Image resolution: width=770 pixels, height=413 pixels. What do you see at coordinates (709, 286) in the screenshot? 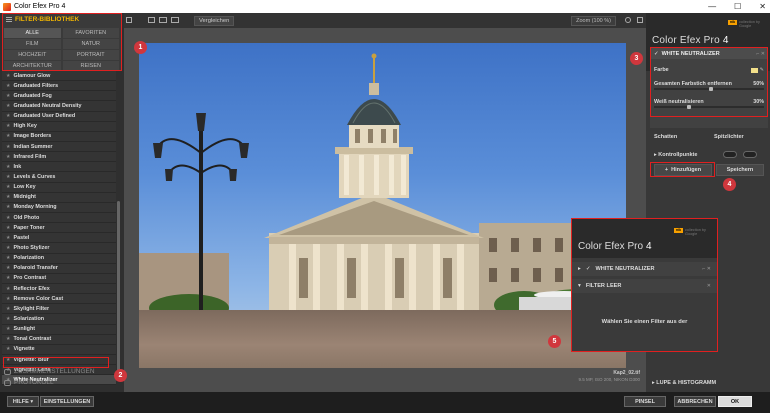
I see `inset-remove-icon: ✕` at bounding box center [709, 286].